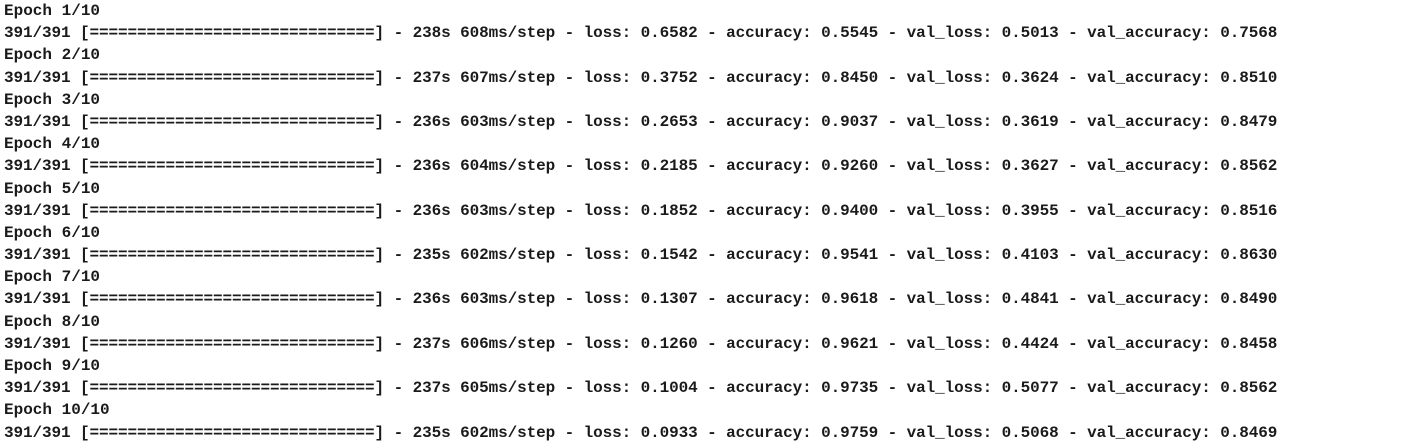 Image resolution: width=1417 pixels, height=444 pixels. I want to click on epoch-header: Epoch 6/10, so click(52, 232).